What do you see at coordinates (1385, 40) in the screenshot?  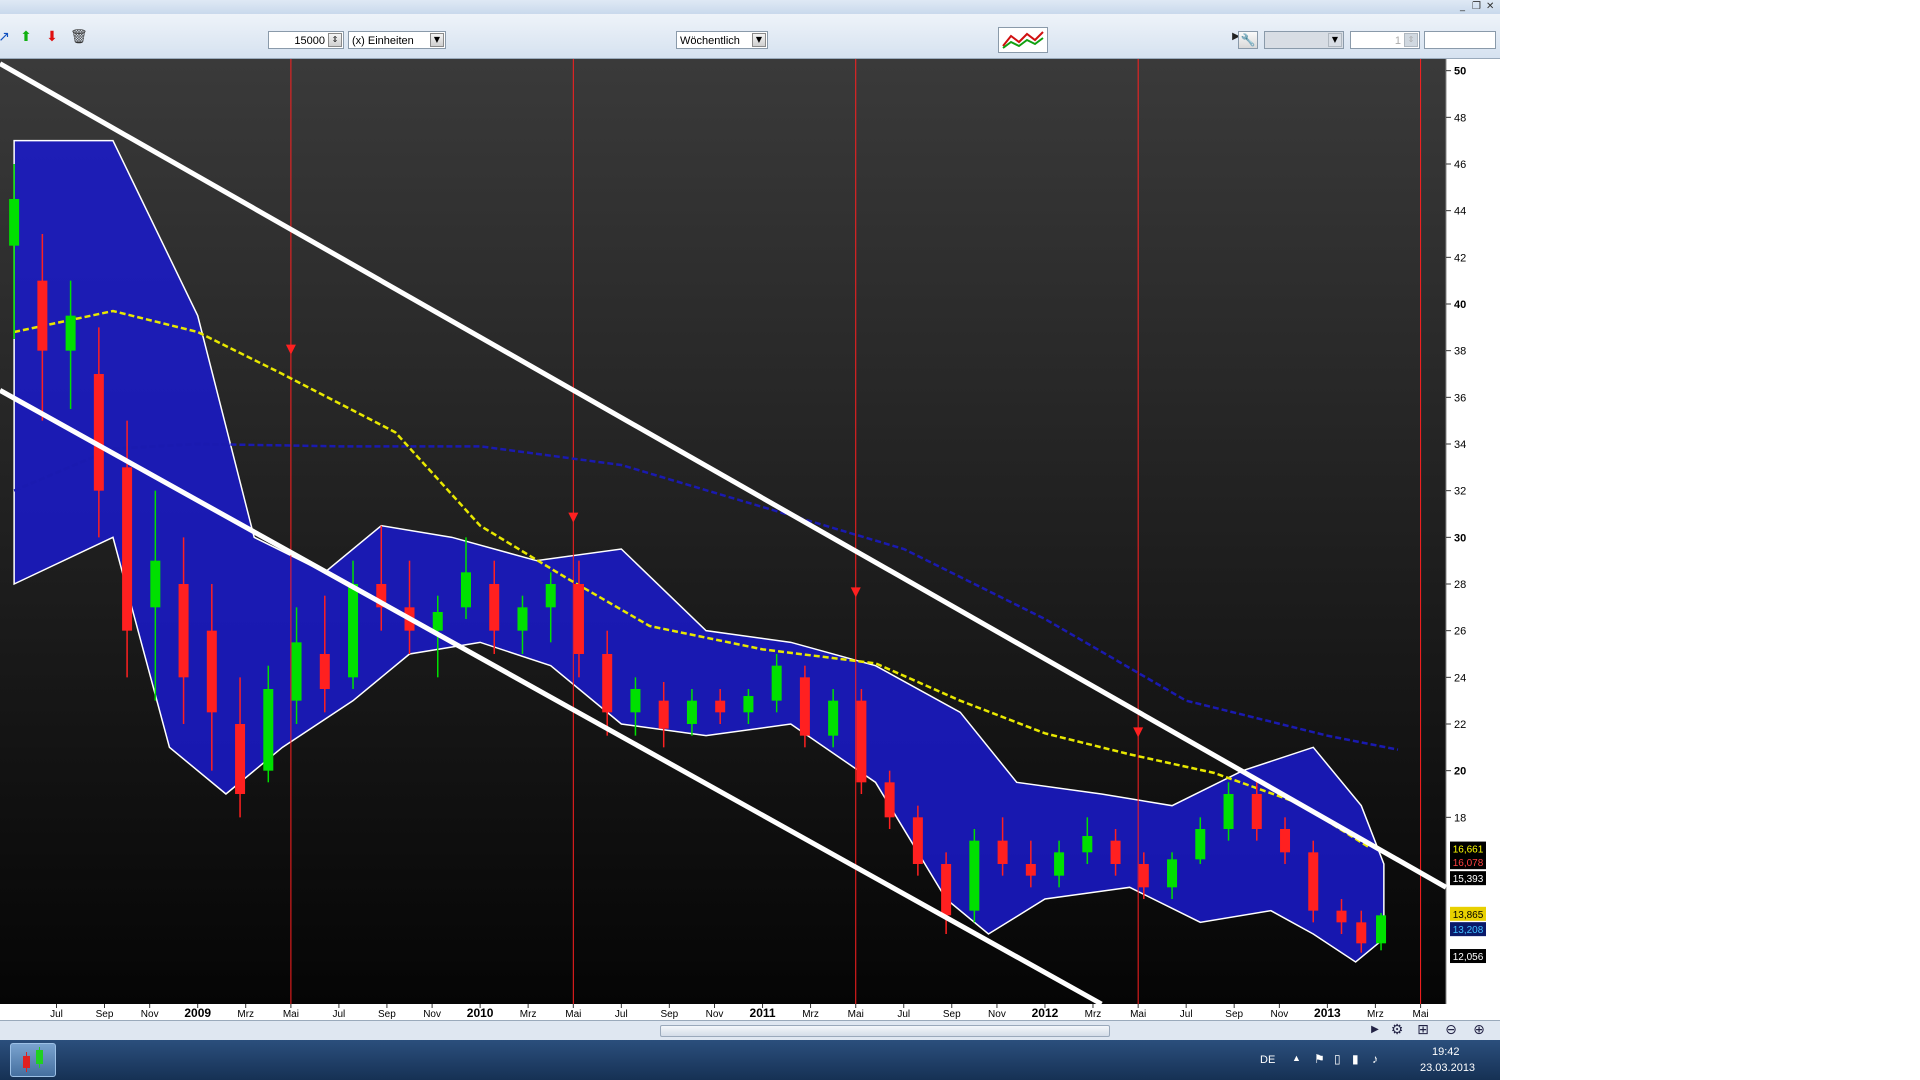 I see `secondary-input: 1 ⇕` at bounding box center [1385, 40].